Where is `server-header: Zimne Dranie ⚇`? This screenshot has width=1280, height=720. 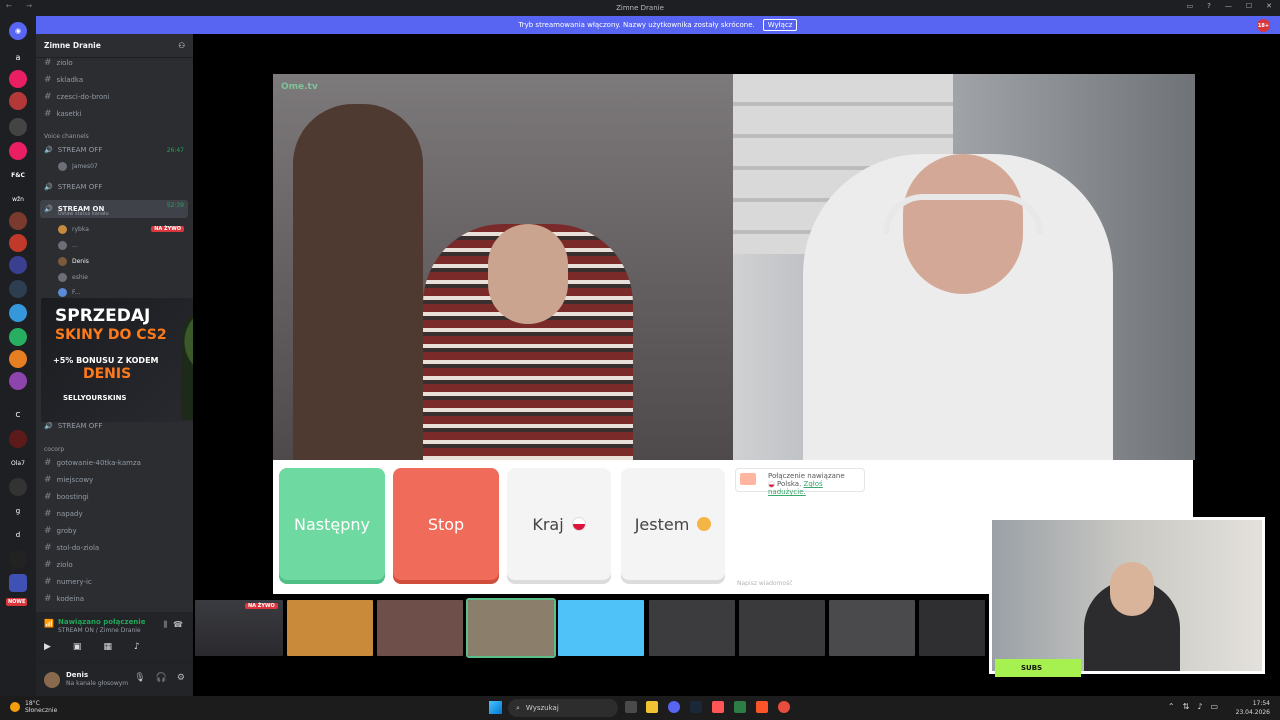
server-header: Zimne Dranie ⚇ is located at coordinates (114, 46).